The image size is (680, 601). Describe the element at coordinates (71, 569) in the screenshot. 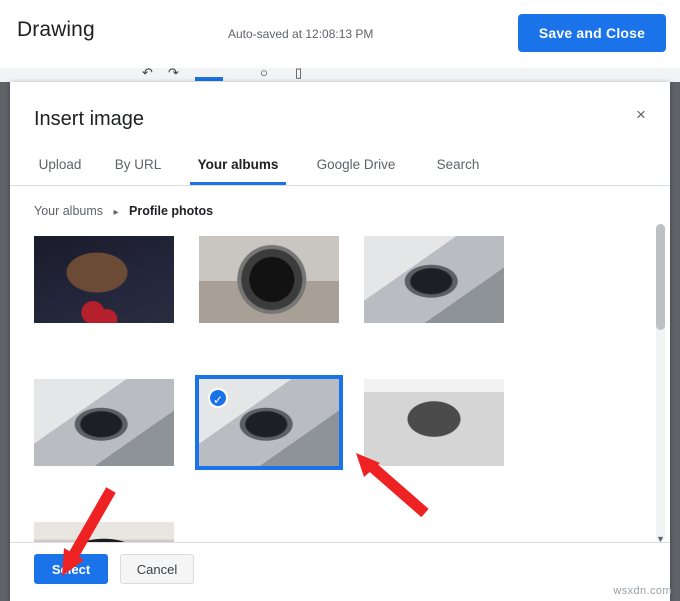

I see `select-button: Select` at that location.